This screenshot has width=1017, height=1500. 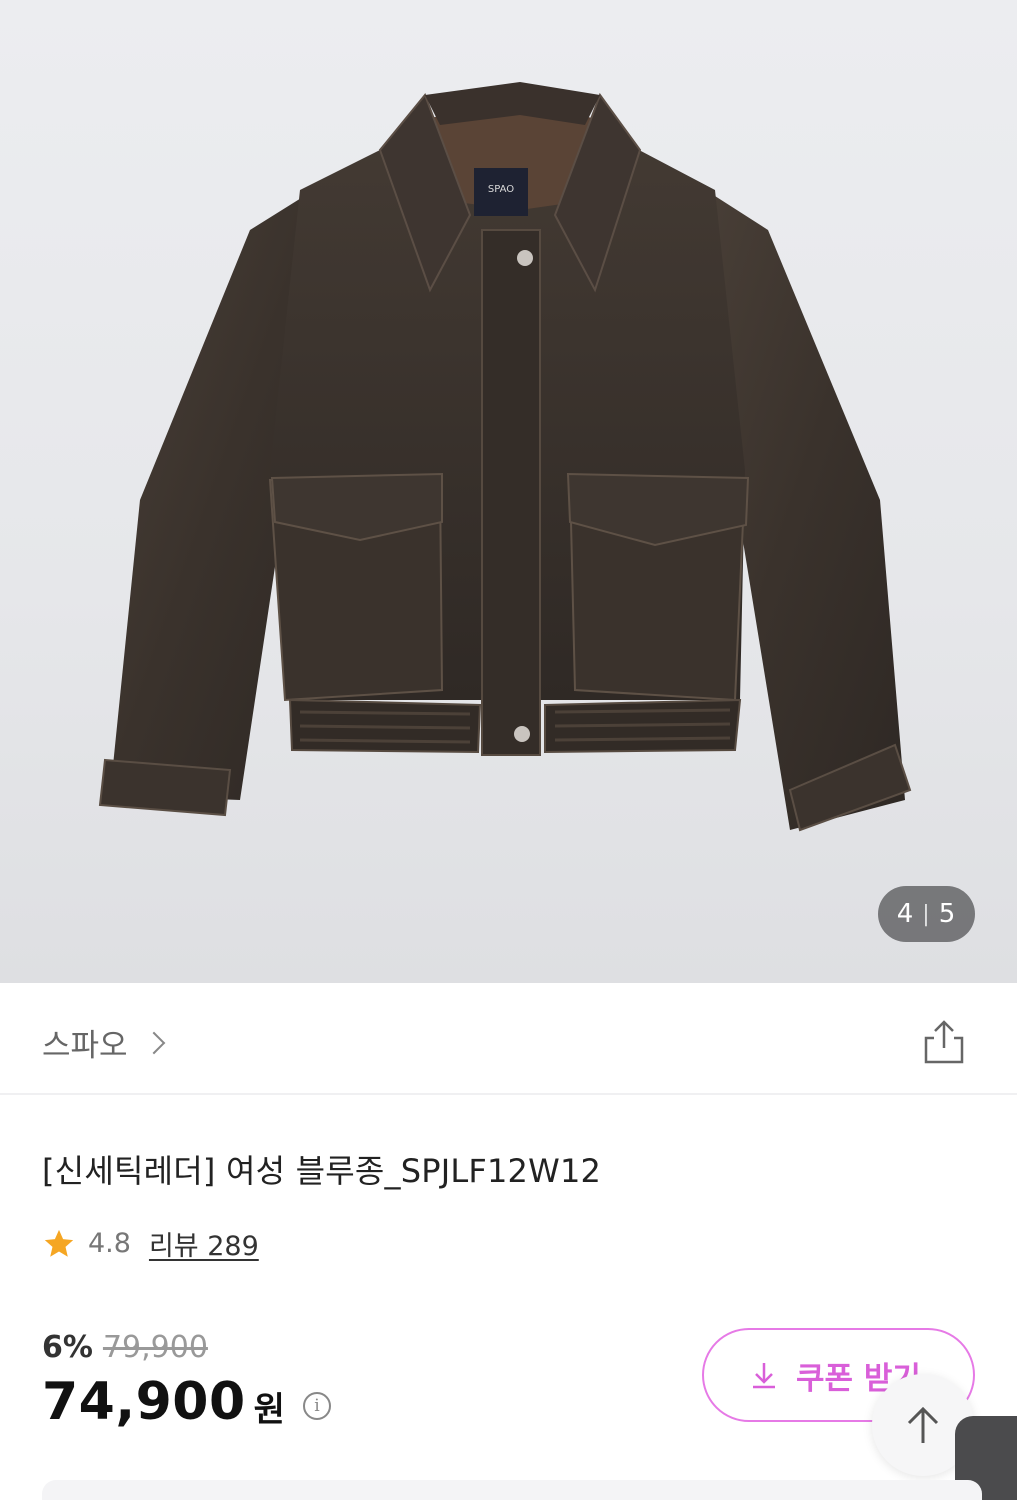 I want to click on image-counter-current: 4, so click(x=905, y=914).